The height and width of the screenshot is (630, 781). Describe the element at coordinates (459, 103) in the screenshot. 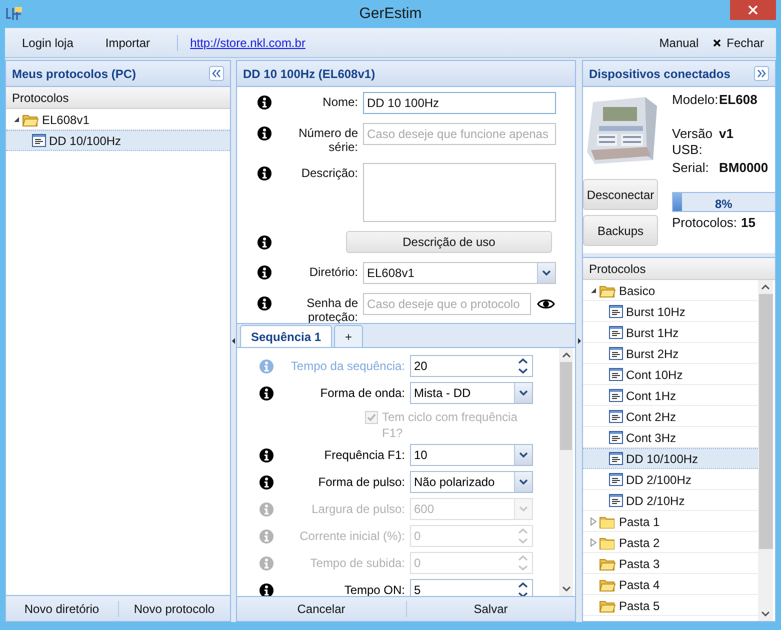

I see `text-field: DD 10 100Hz` at that location.